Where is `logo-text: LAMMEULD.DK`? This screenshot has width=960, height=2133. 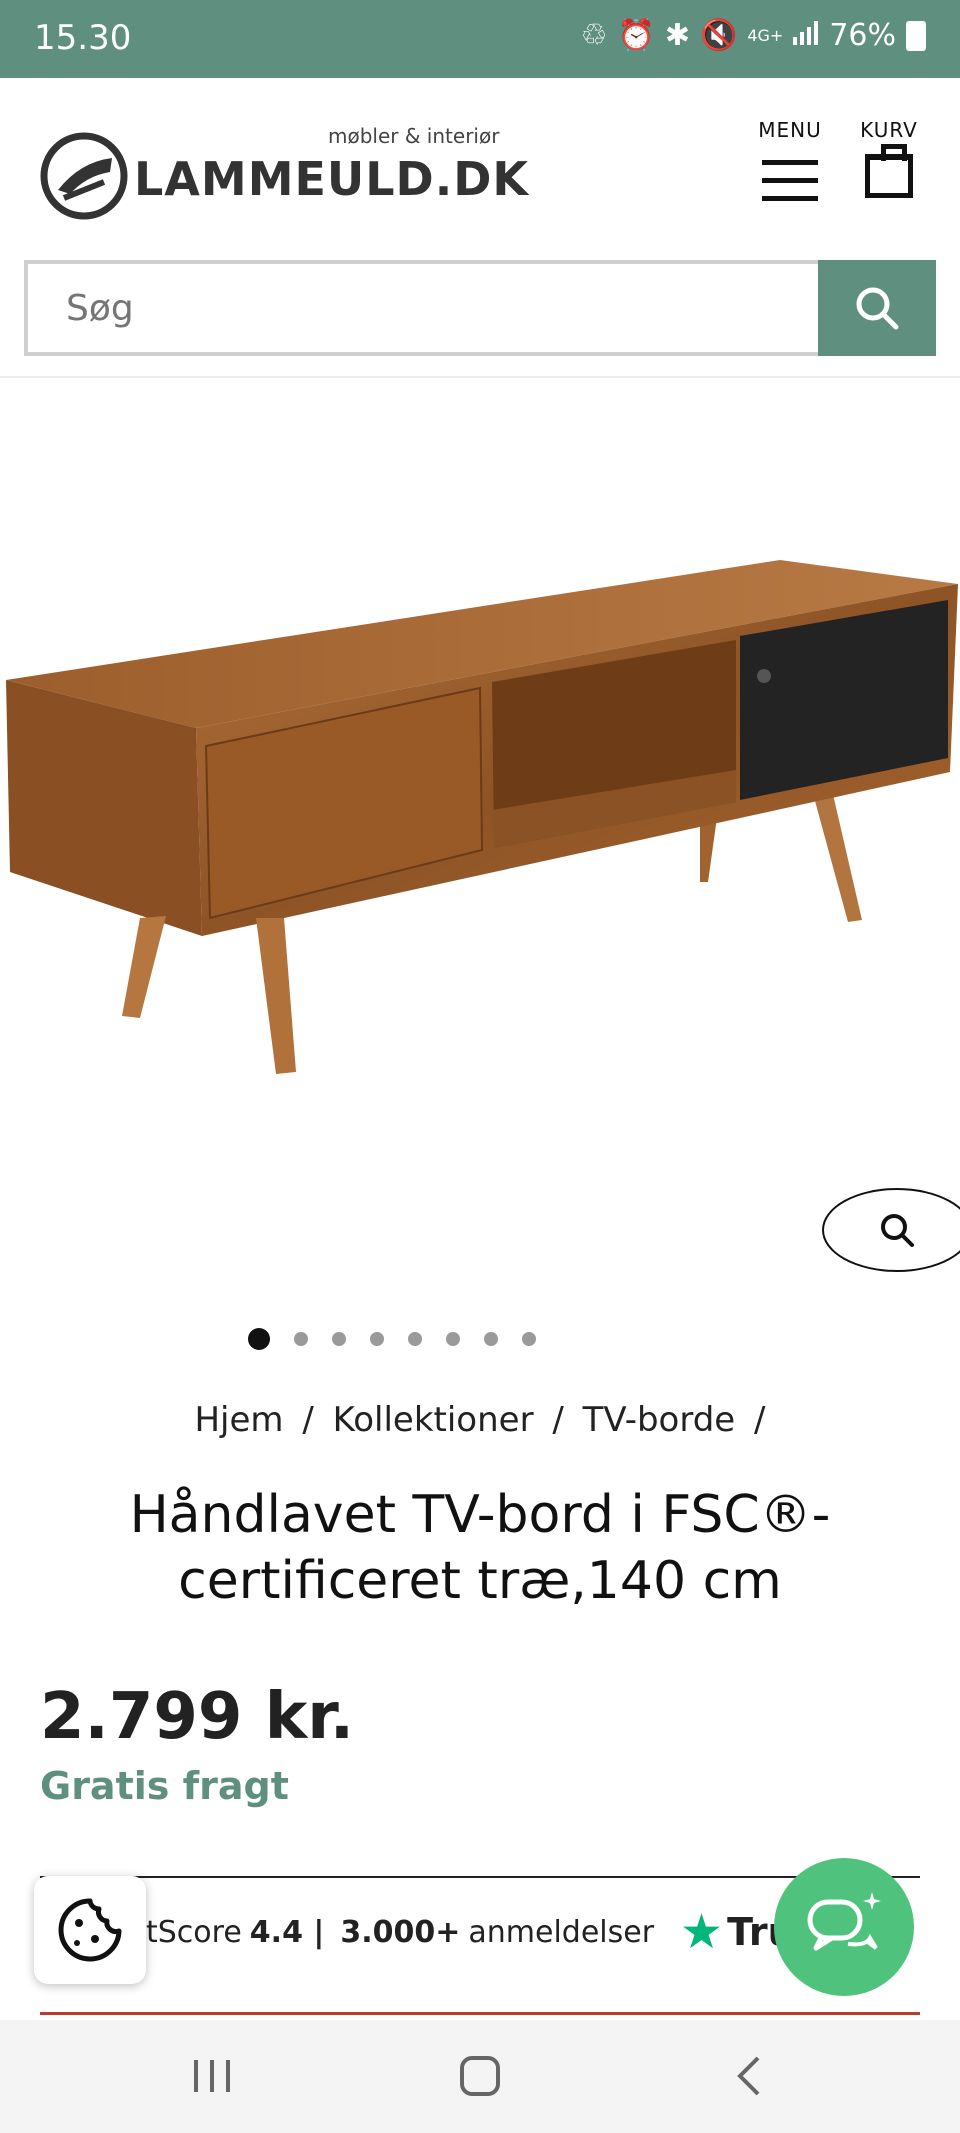
logo-text: LAMMEULD.DK is located at coordinates (332, 179).